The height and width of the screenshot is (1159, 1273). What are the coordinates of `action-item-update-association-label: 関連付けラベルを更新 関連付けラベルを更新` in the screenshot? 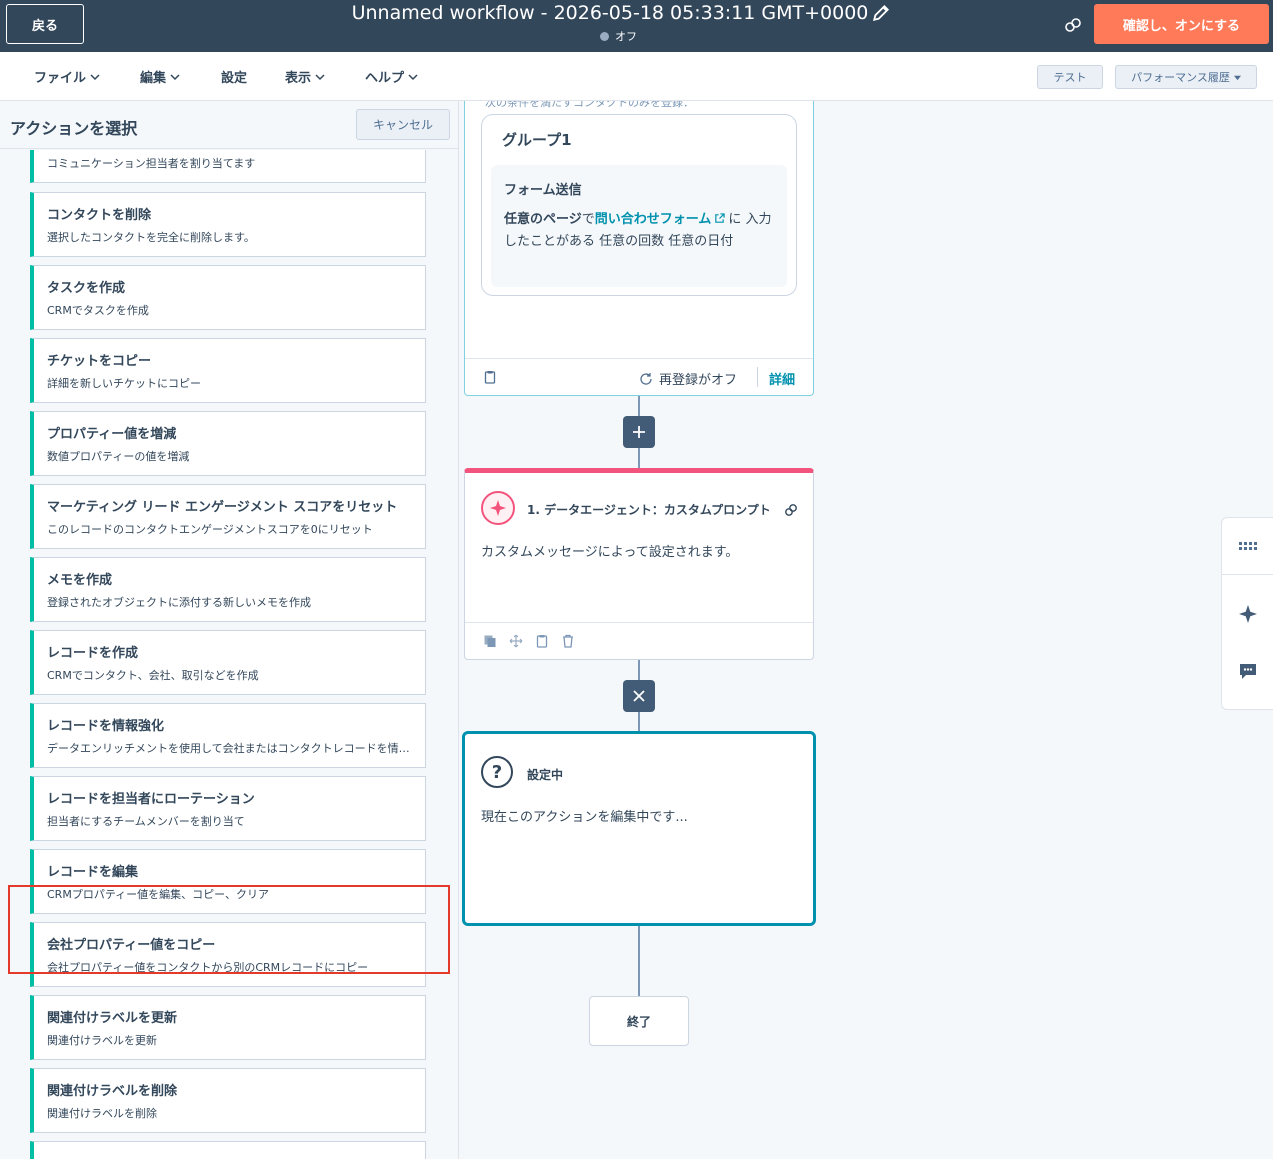 It's located at (228, 1027).